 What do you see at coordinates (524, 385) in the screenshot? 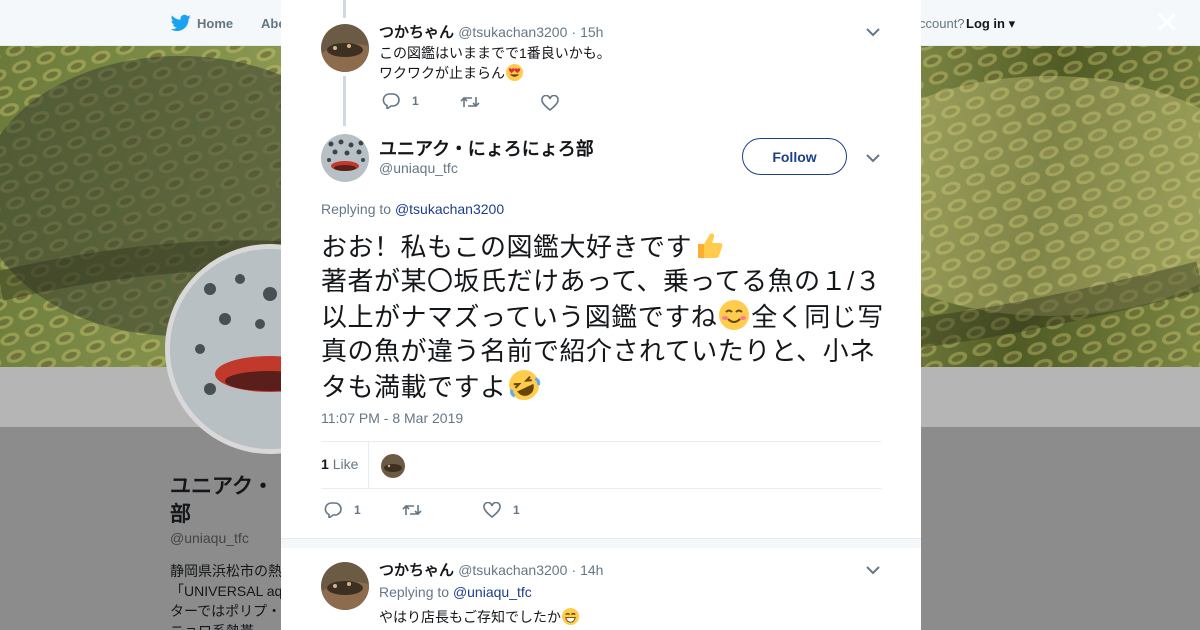
I see `rofl-emoji-icon` at bounding box center [524, 385].